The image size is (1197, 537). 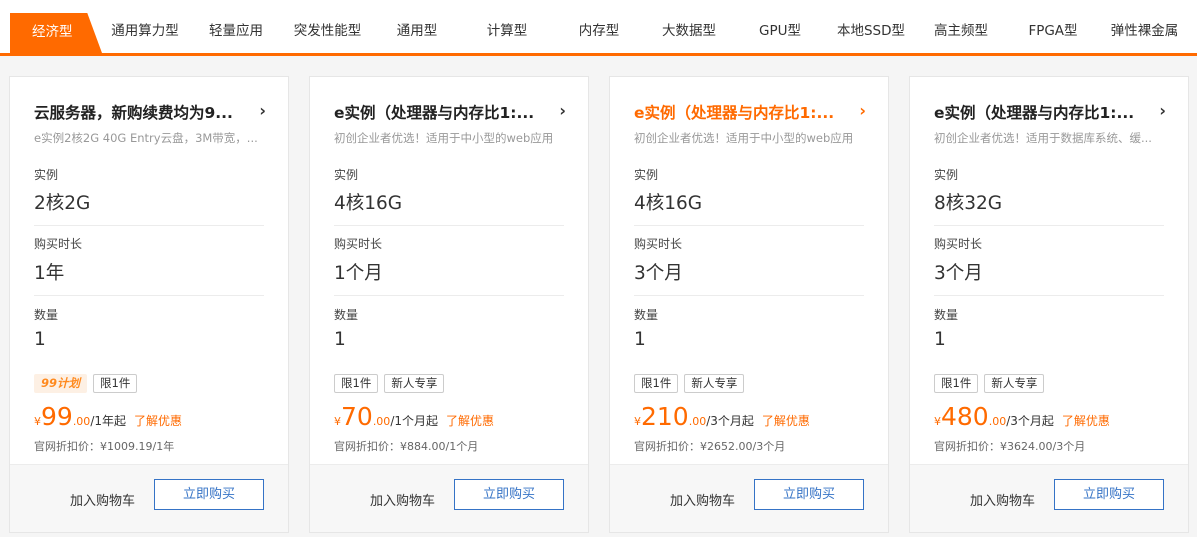 What do you see at coordinates (417, 33) in the screenshot?
I see `tab-general-purpose: 通用型` at bounding box center [417, 33].